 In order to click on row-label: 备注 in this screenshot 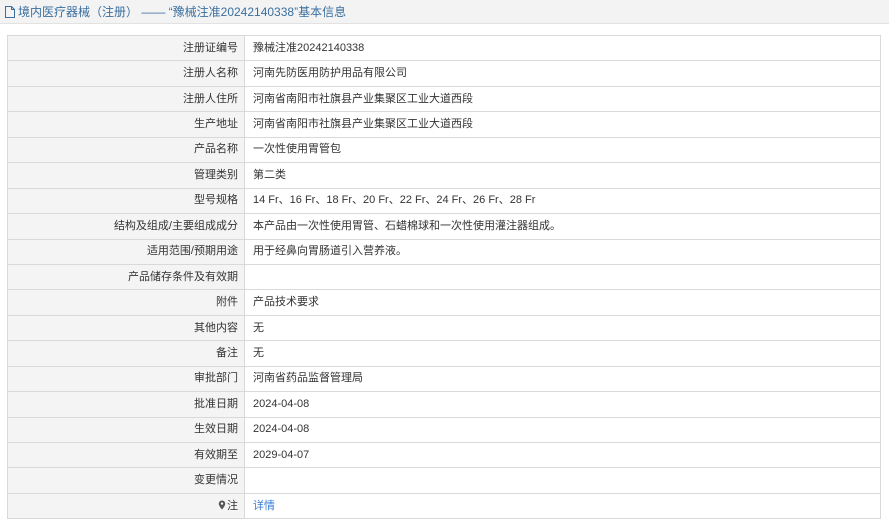, I will do `click(126, 353)`.